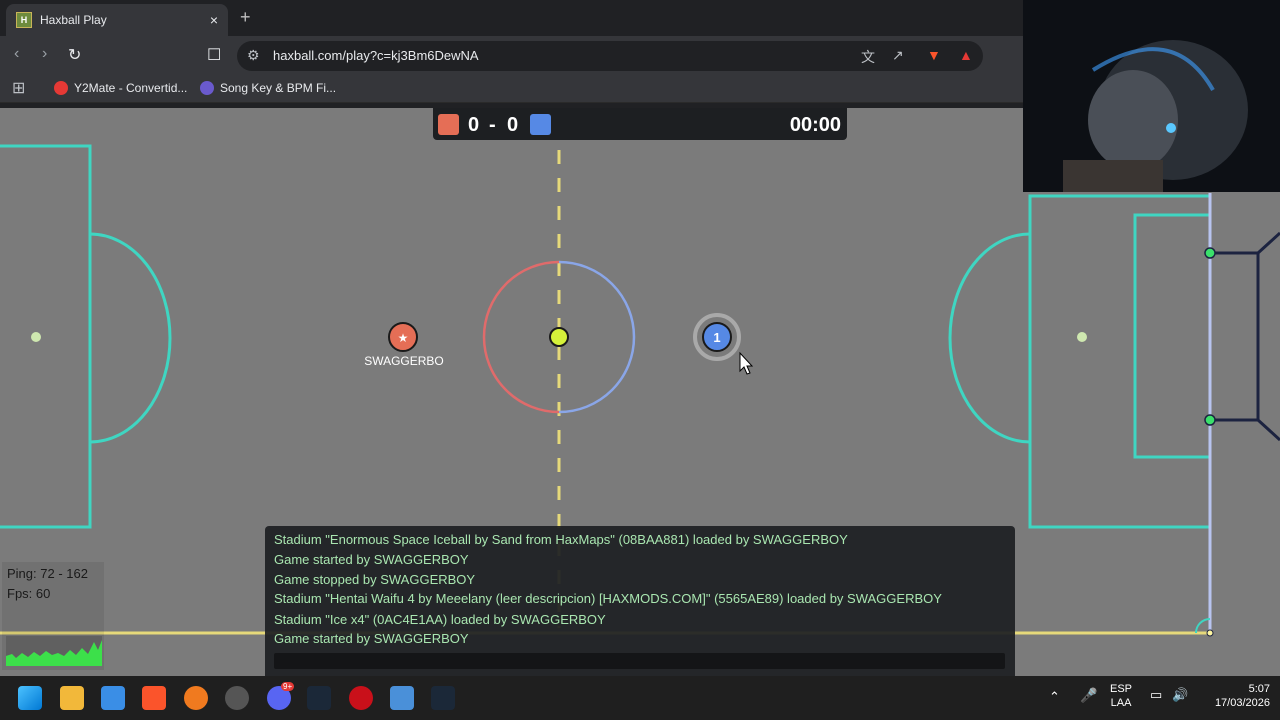  I want to click on site-info-icon: ⚙, so click(253, 55).